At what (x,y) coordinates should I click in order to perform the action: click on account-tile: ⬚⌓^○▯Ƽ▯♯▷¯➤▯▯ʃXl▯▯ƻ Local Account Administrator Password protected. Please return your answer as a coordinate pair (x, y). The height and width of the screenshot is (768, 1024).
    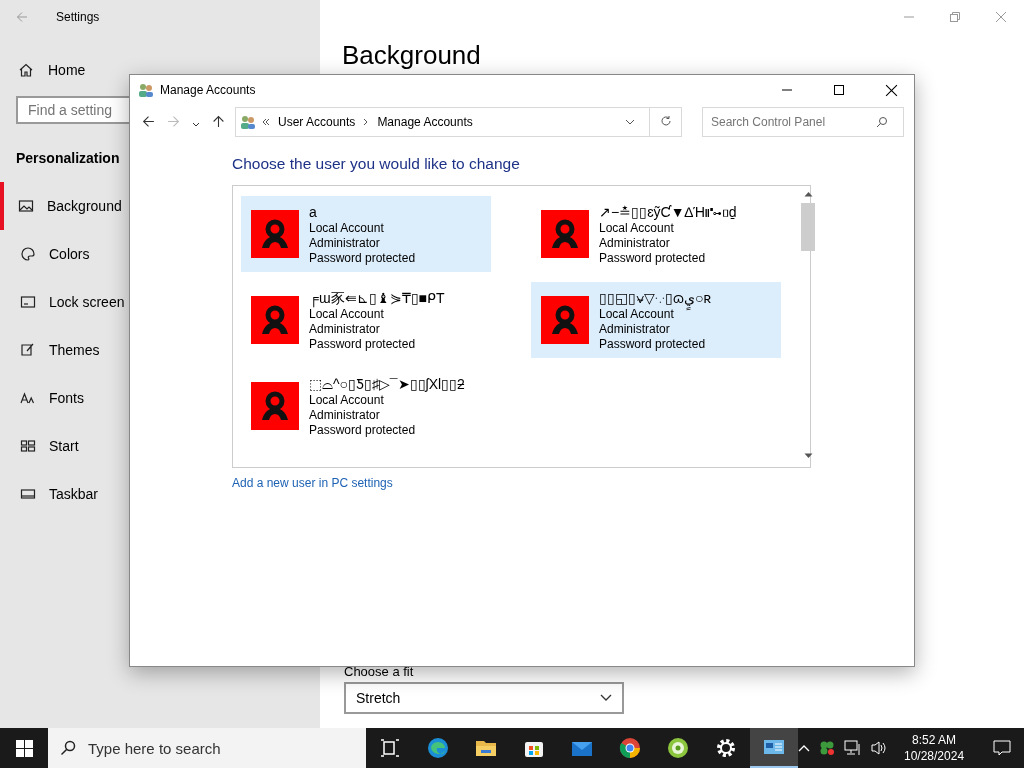
    Looking at the image, I should click on (366, 406).